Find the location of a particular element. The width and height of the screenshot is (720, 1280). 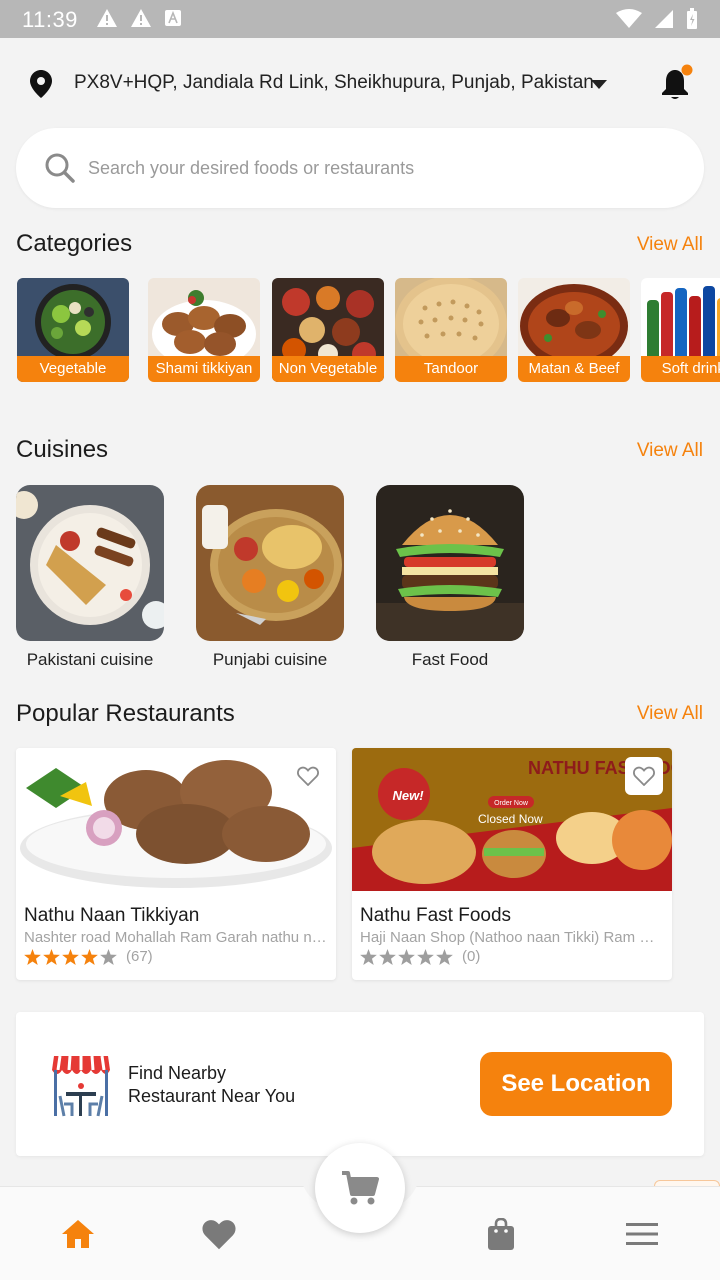

cuisine-card-pakistani: Pakistani cuisine is located at coordinates (90, 577).